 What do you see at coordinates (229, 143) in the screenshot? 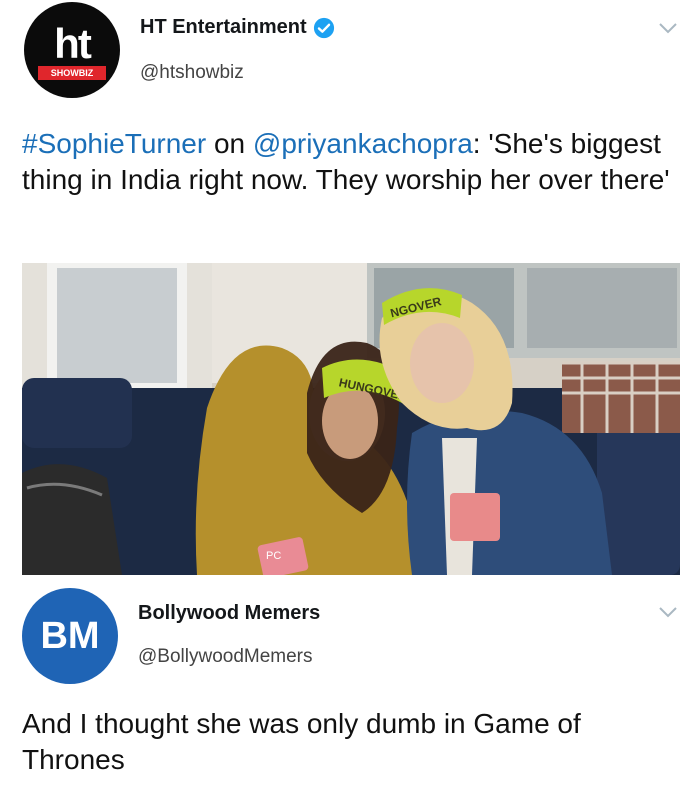
I see `tweet1-text-part: on` at bounding box center [229, 143].